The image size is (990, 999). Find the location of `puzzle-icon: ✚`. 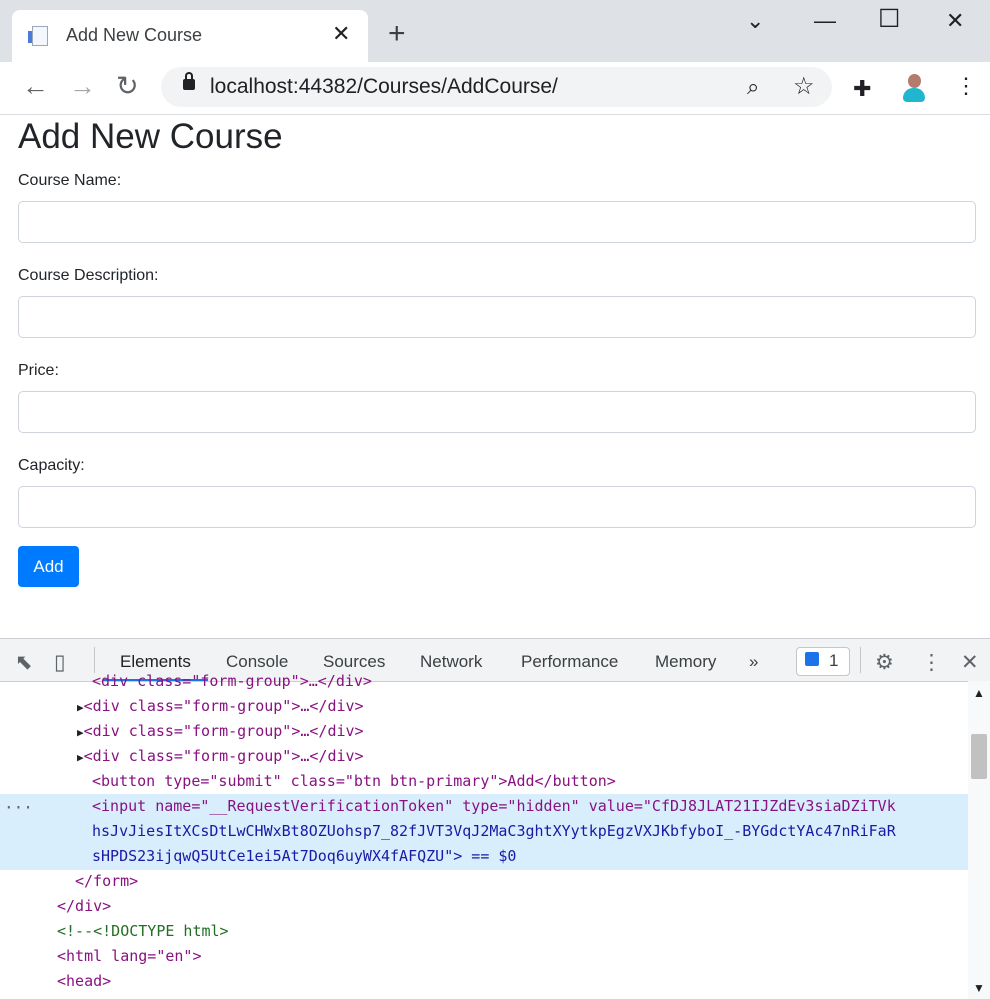

puzzle-icon: ✚ is located at coordinates (862, 89).